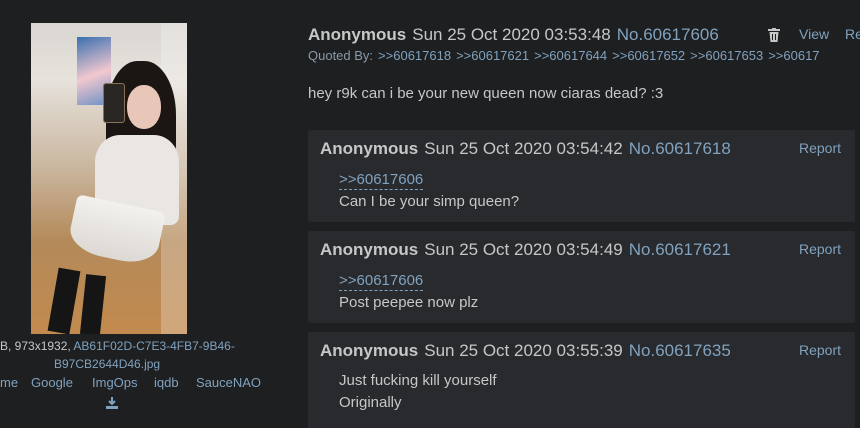  What do you see at coordinates (668, 34) in the screenshot?
I see `post-number-link: No.60617606` at bounding box center [668, 34].